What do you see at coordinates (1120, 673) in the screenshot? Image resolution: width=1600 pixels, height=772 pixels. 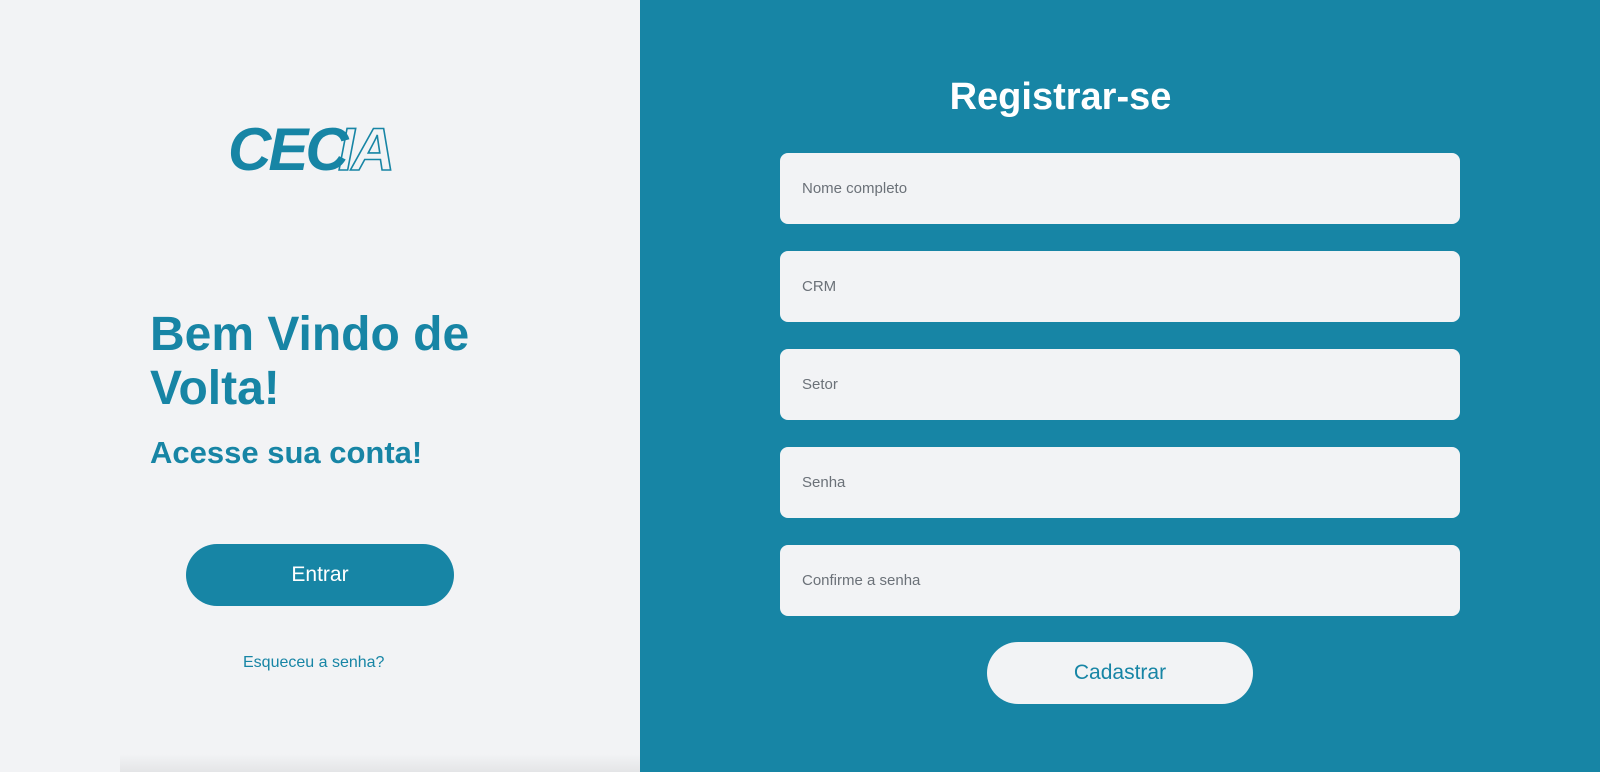 I see `register-button: Cadastrar` at bounding box center [1120, 673].